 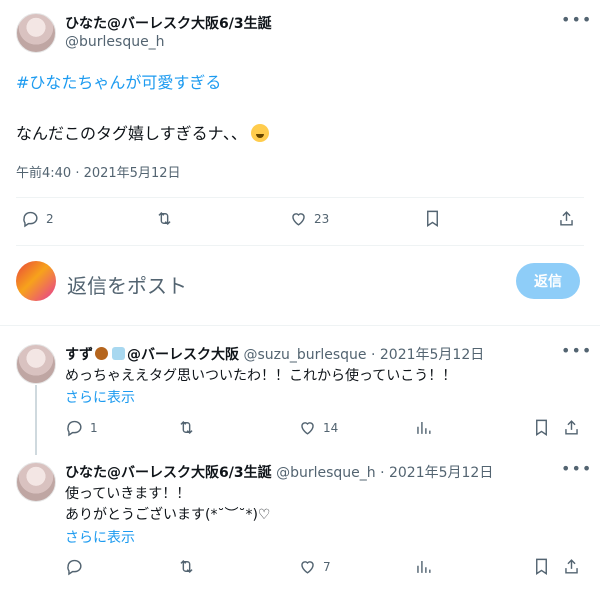 What do you see at coordinates (548, 281) in the screenshot?
I see `reply-submit-button: 返信` at bounding box center [548, 281].